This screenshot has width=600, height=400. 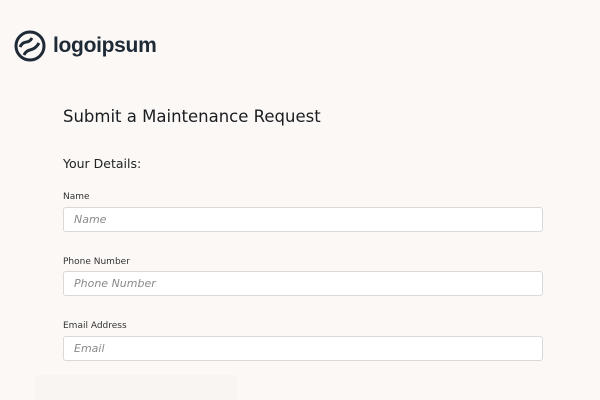 I want to click on page-title: Submit a Maintenance Request, so click(x=192, y=116).